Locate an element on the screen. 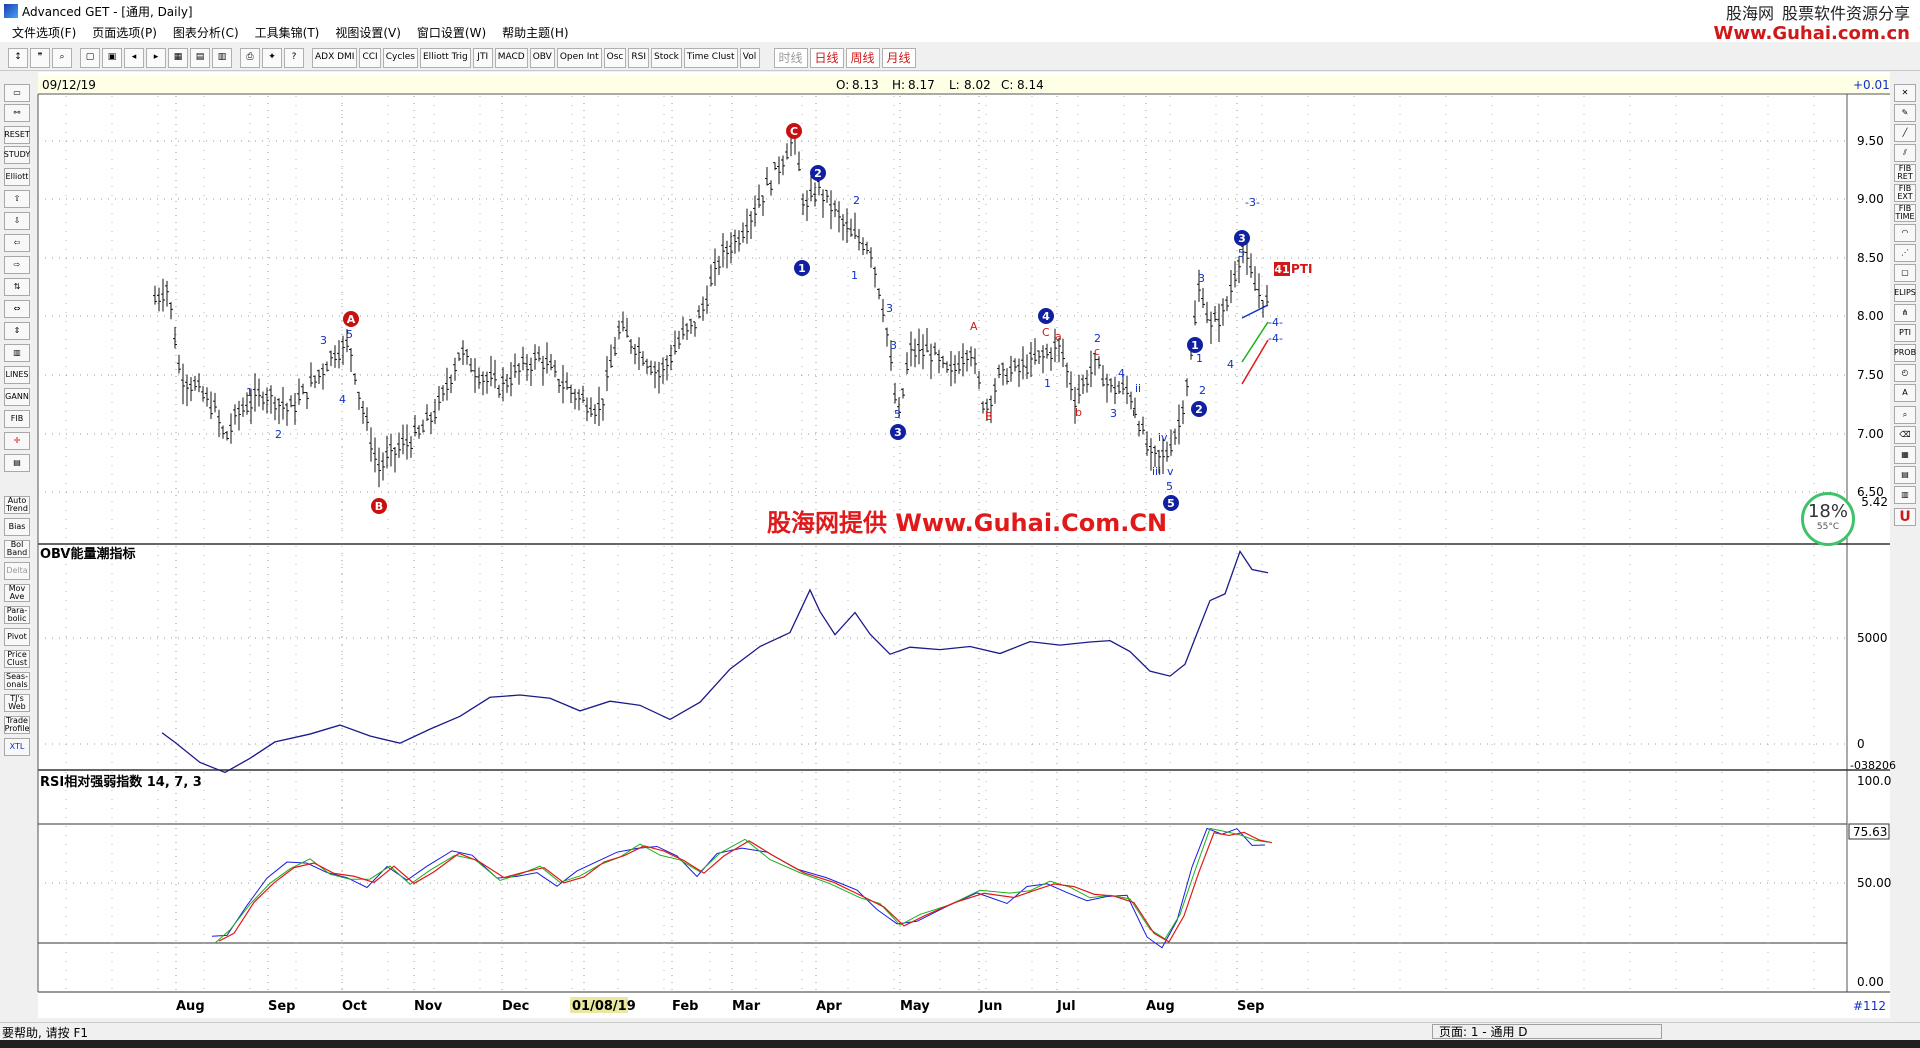 The height and width of the screenshot is (1048, 1920). x-tick-label: 01/08/19 is located at coordinates (604, 1006).